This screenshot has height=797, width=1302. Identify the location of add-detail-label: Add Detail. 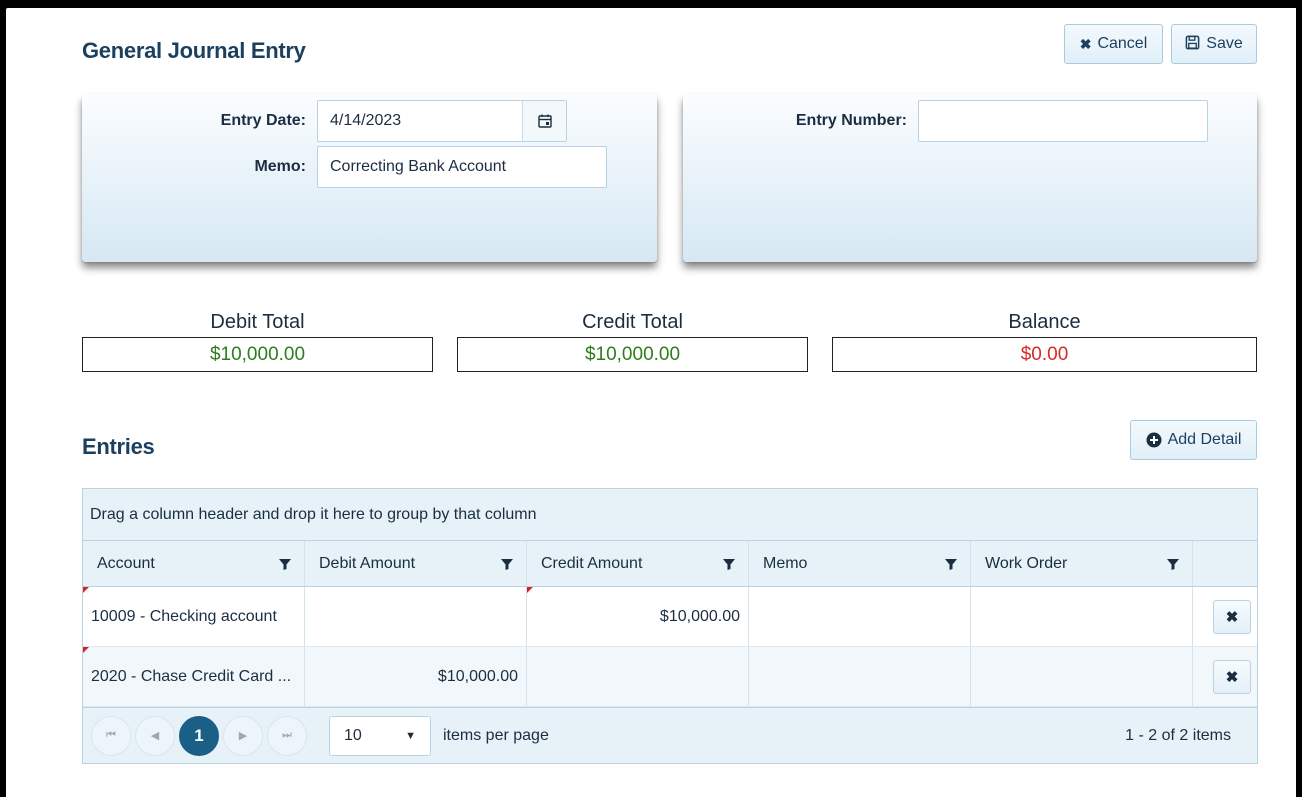
(1204, 439).